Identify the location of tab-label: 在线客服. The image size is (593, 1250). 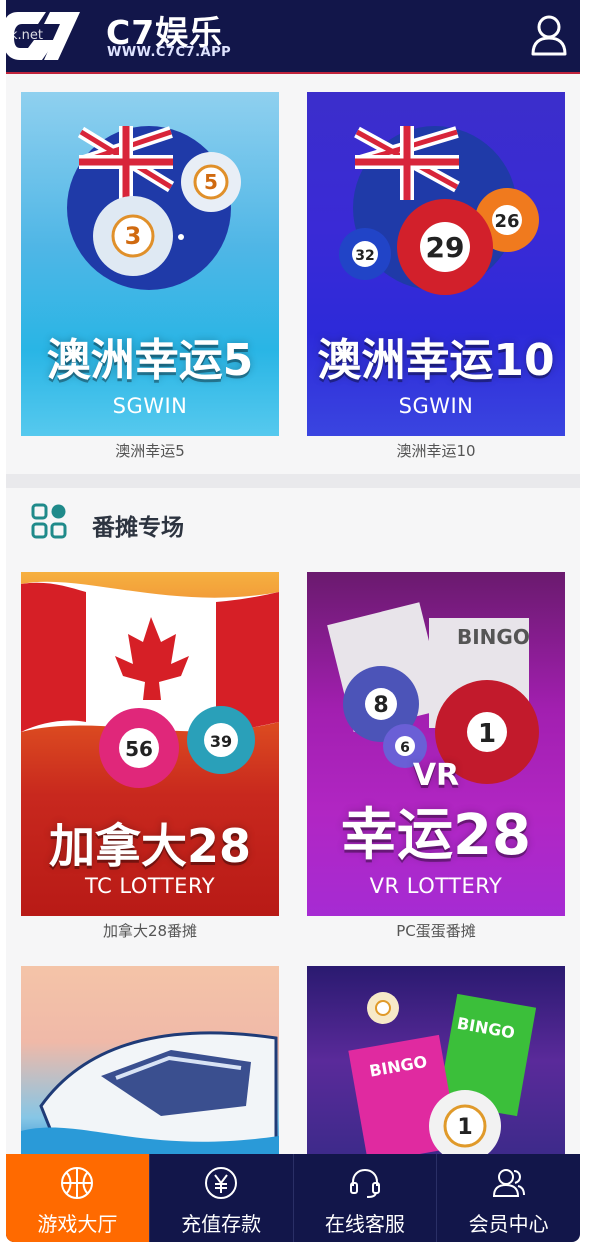
(364, 1224).